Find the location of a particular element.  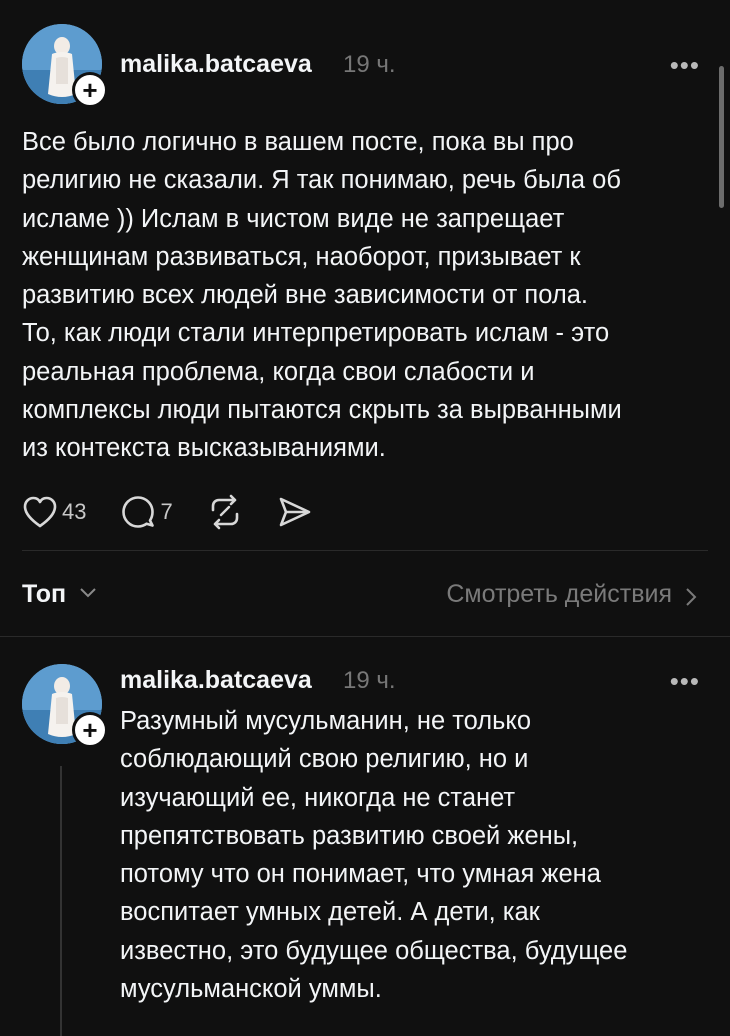

avatar-wrap: + is located at coordinates (65, 706).